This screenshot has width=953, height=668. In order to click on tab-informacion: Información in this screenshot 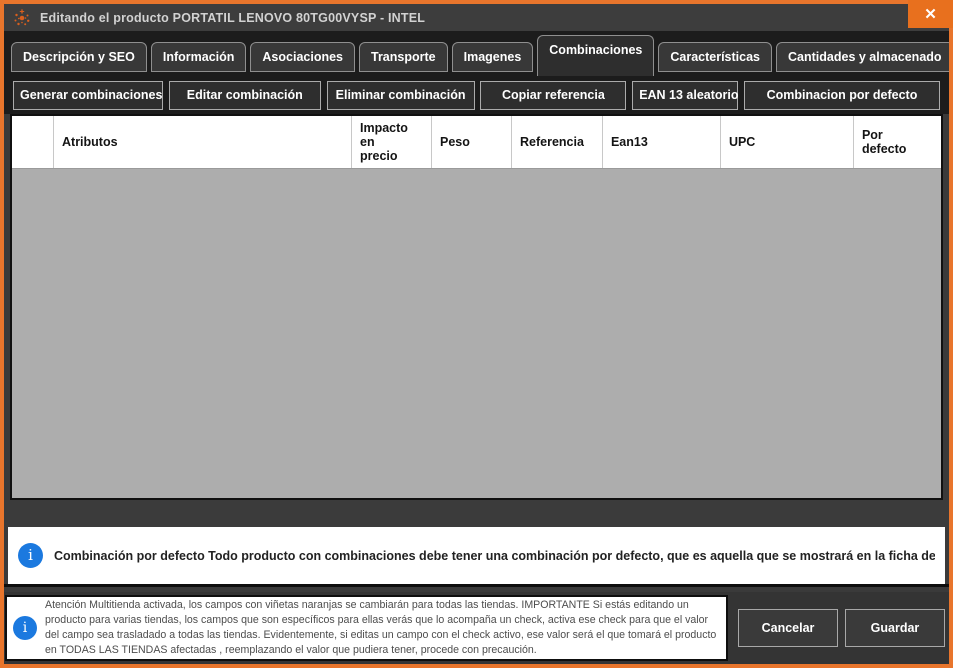, I will do `click(198, 57)`.